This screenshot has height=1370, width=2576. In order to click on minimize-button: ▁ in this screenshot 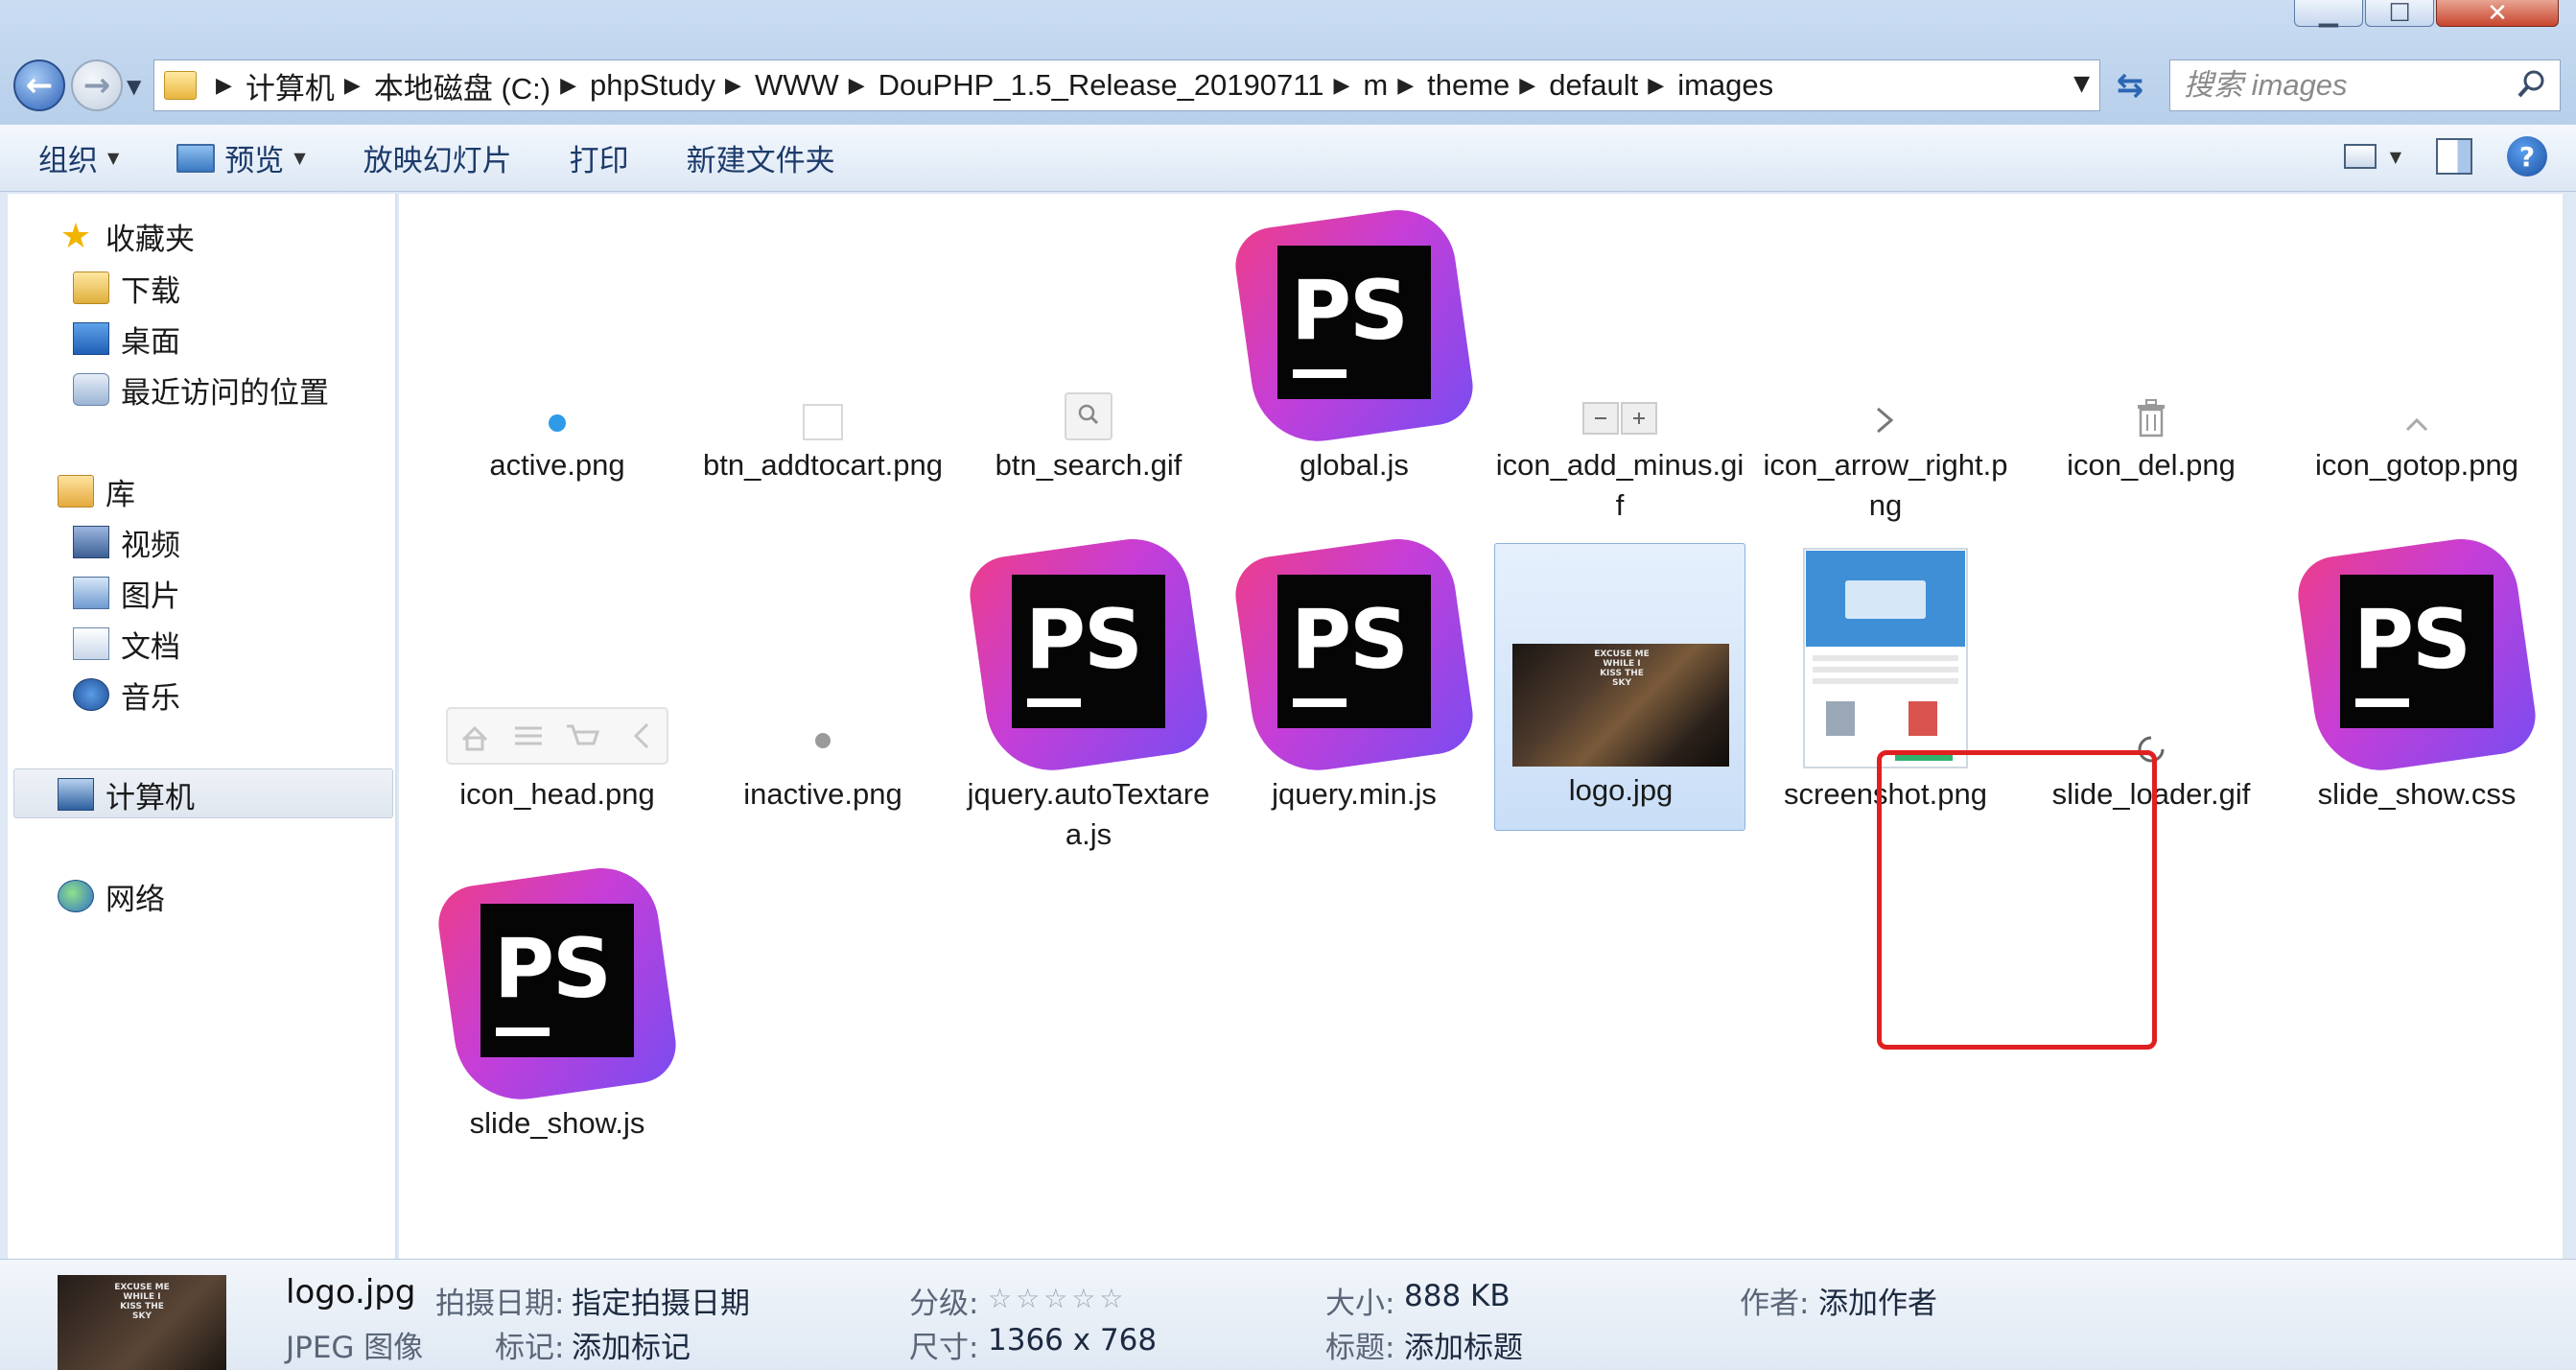, I will do `click(2328, 14)`.